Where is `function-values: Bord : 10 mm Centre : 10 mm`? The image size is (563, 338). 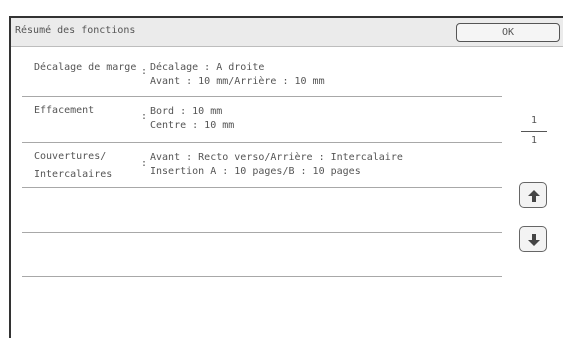 function-values: Bord : 10 mm Centre : 10 mm is located at coordinates (192, 119).